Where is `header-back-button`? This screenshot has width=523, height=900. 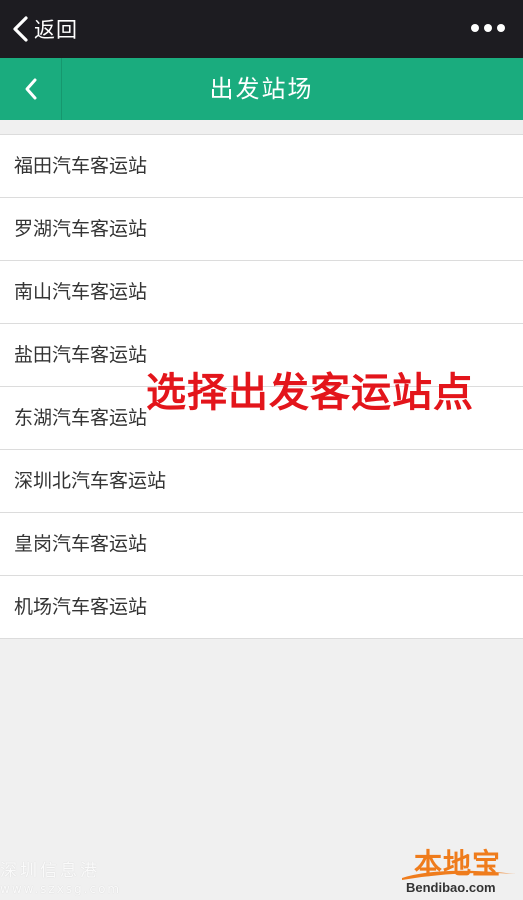
header-back-button is located at coordinates (31, 89).